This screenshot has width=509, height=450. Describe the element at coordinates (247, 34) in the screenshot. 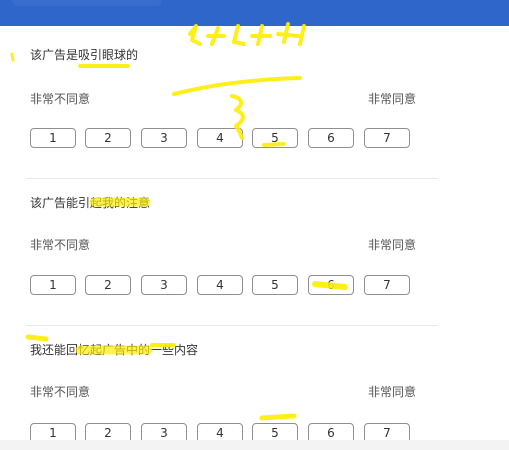

I see `annotation-scribble-digits` at that location.